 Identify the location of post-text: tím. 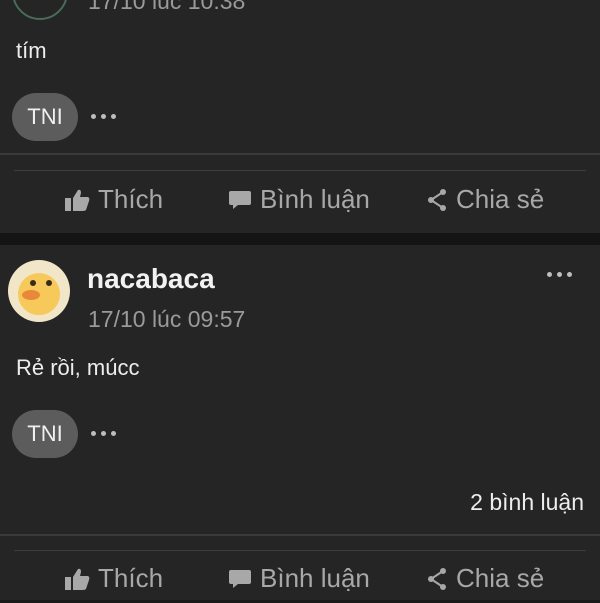
(31, 50).